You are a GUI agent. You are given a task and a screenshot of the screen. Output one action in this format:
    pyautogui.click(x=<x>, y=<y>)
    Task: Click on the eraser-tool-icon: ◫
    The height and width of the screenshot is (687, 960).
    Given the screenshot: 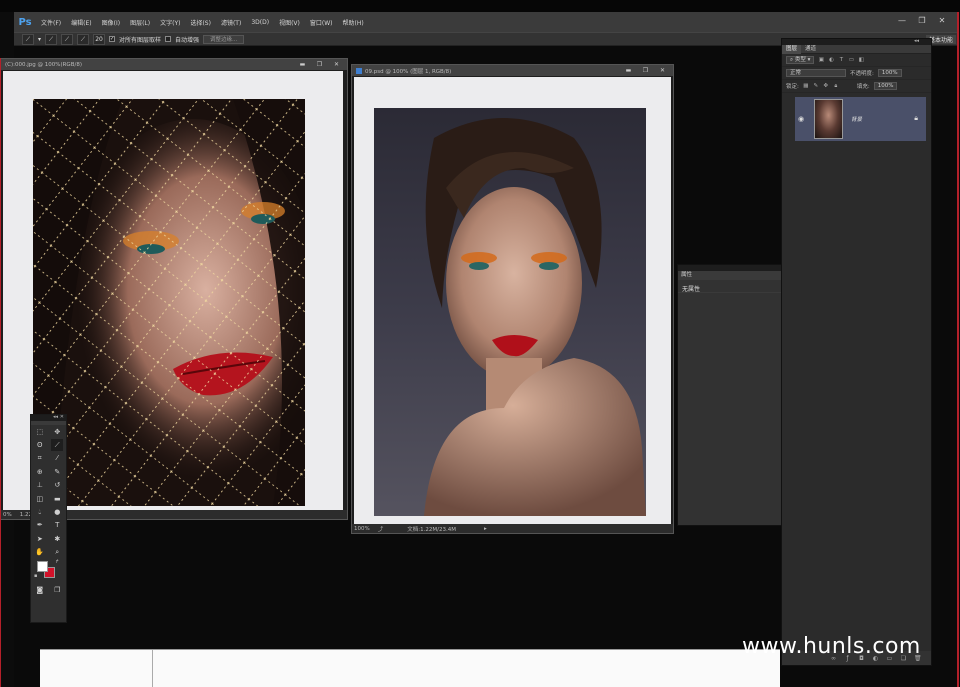 What is the action you would take?
    pyautogui.click(x=40, y=499)
    